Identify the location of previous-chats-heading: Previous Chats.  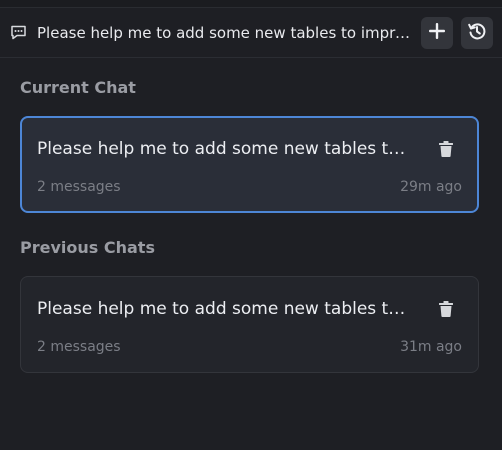
(87, 247).